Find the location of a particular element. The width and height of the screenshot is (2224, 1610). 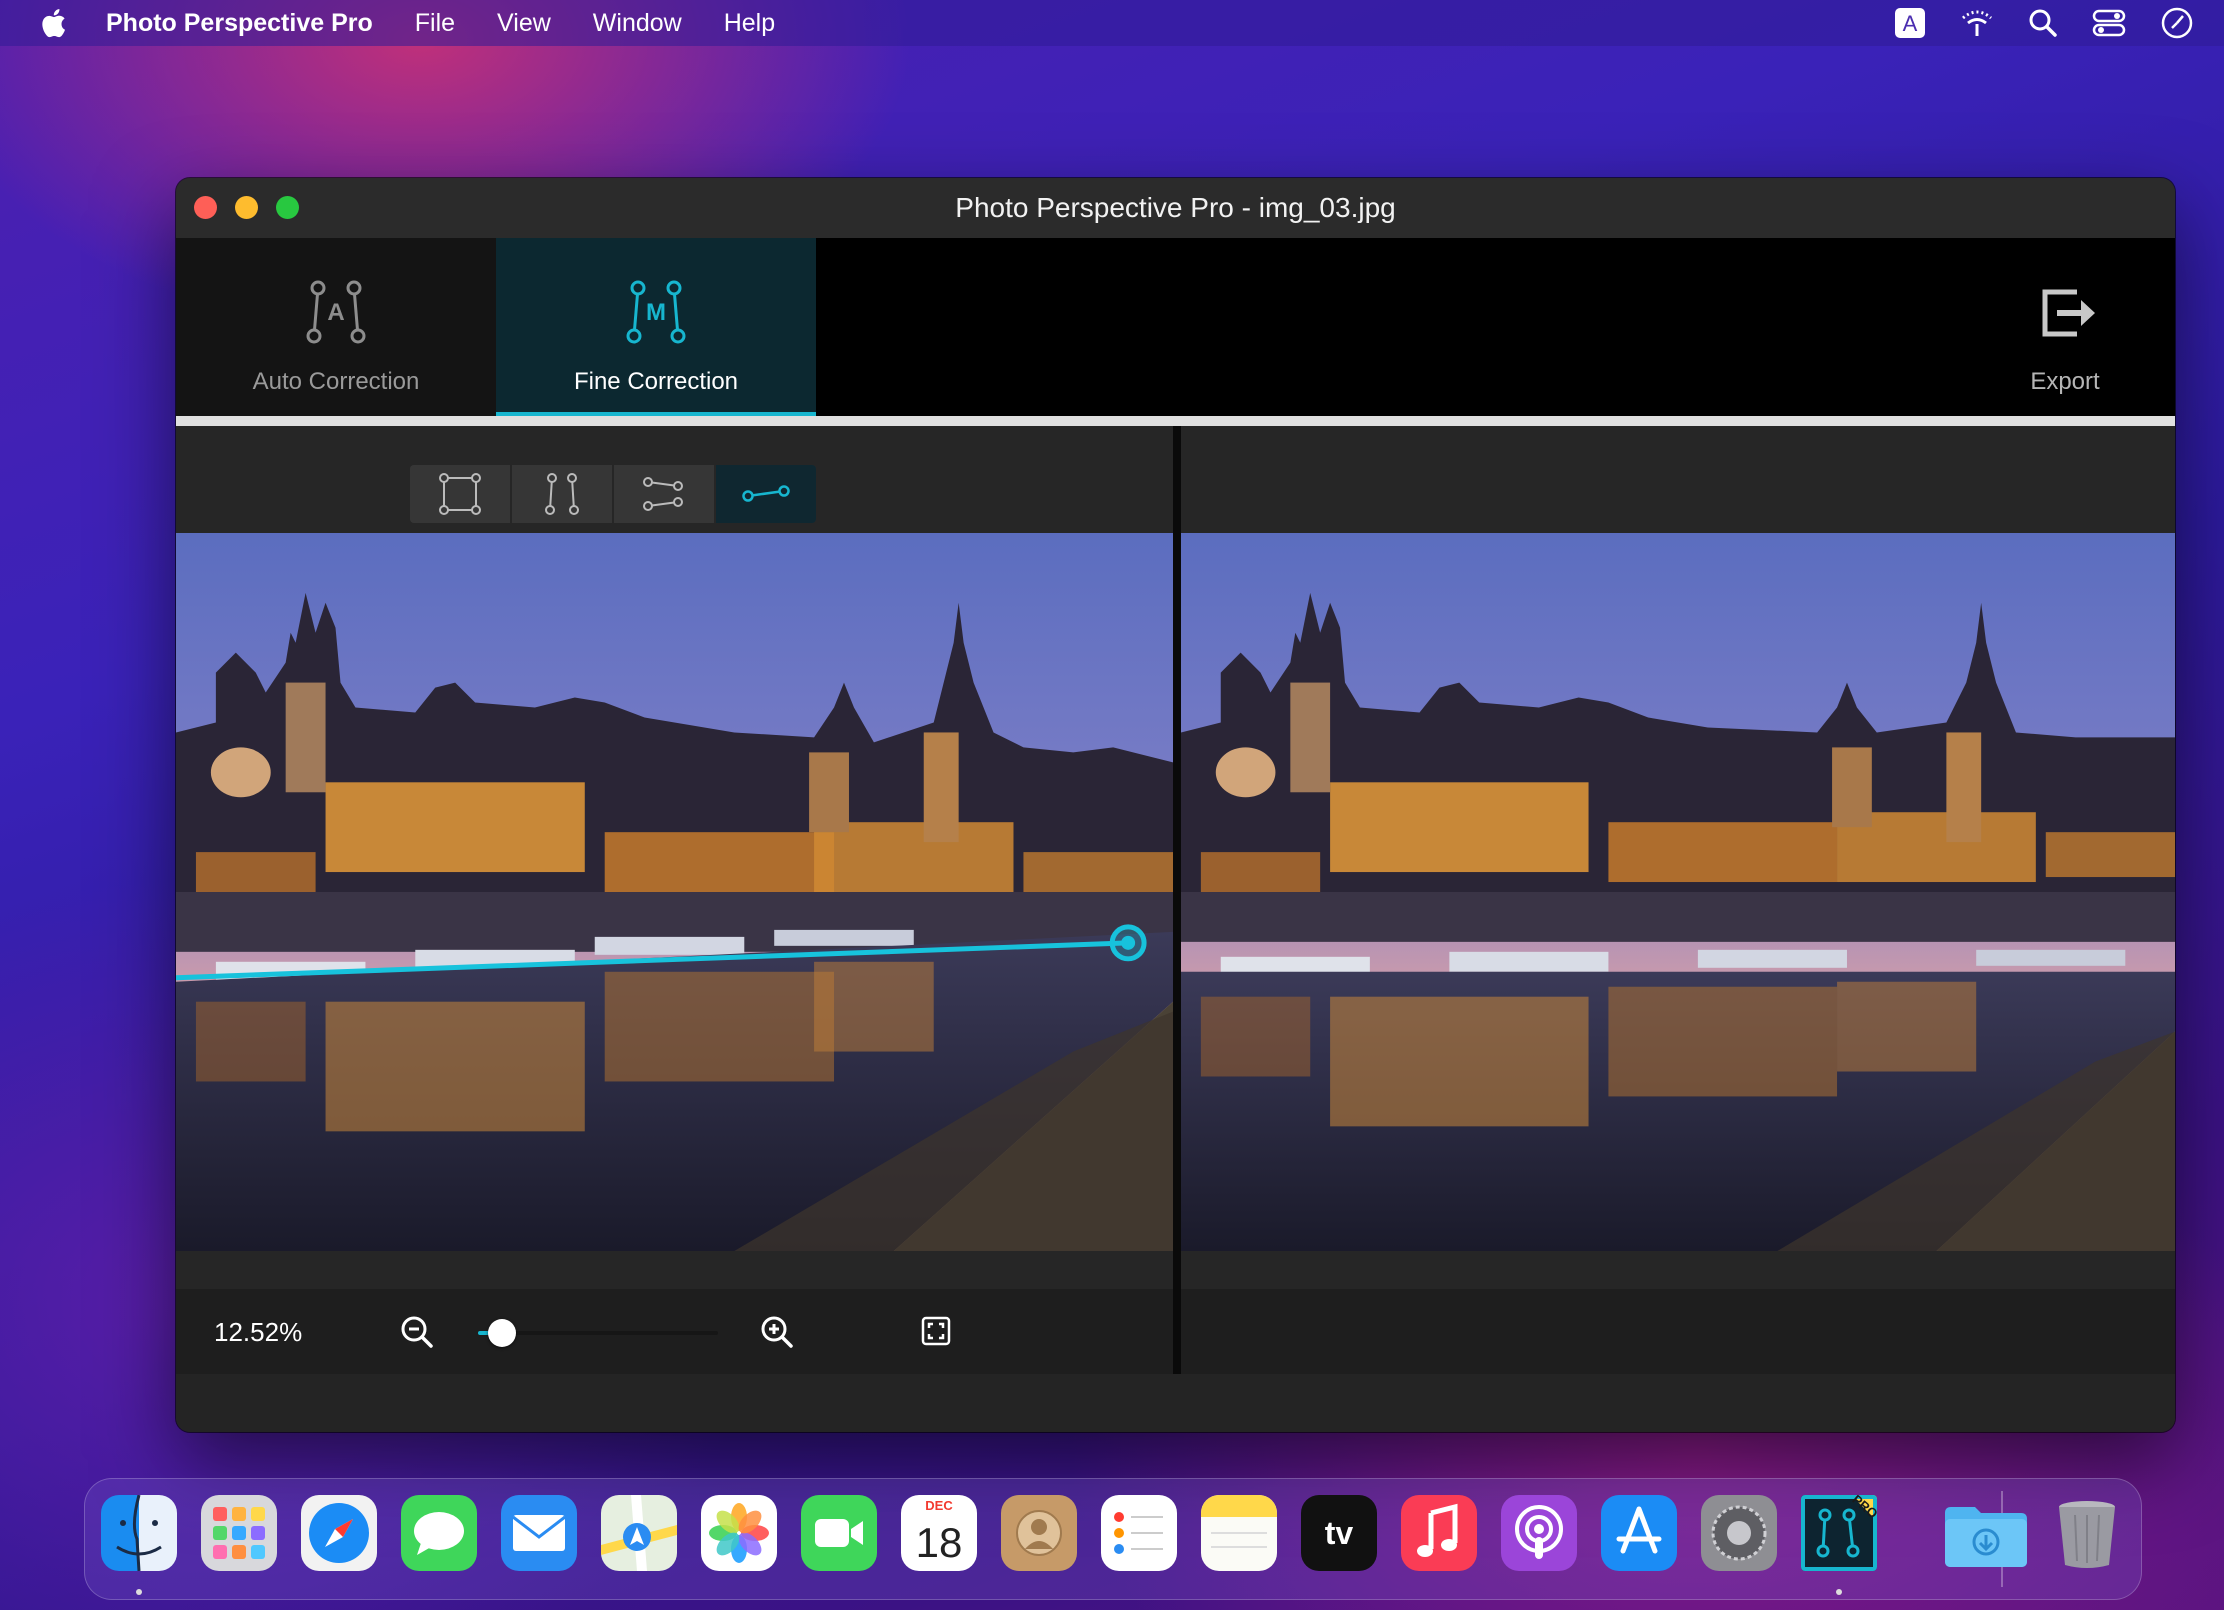

tab-fine-correction: M Fine Correction is located at coordinates (656, 327).